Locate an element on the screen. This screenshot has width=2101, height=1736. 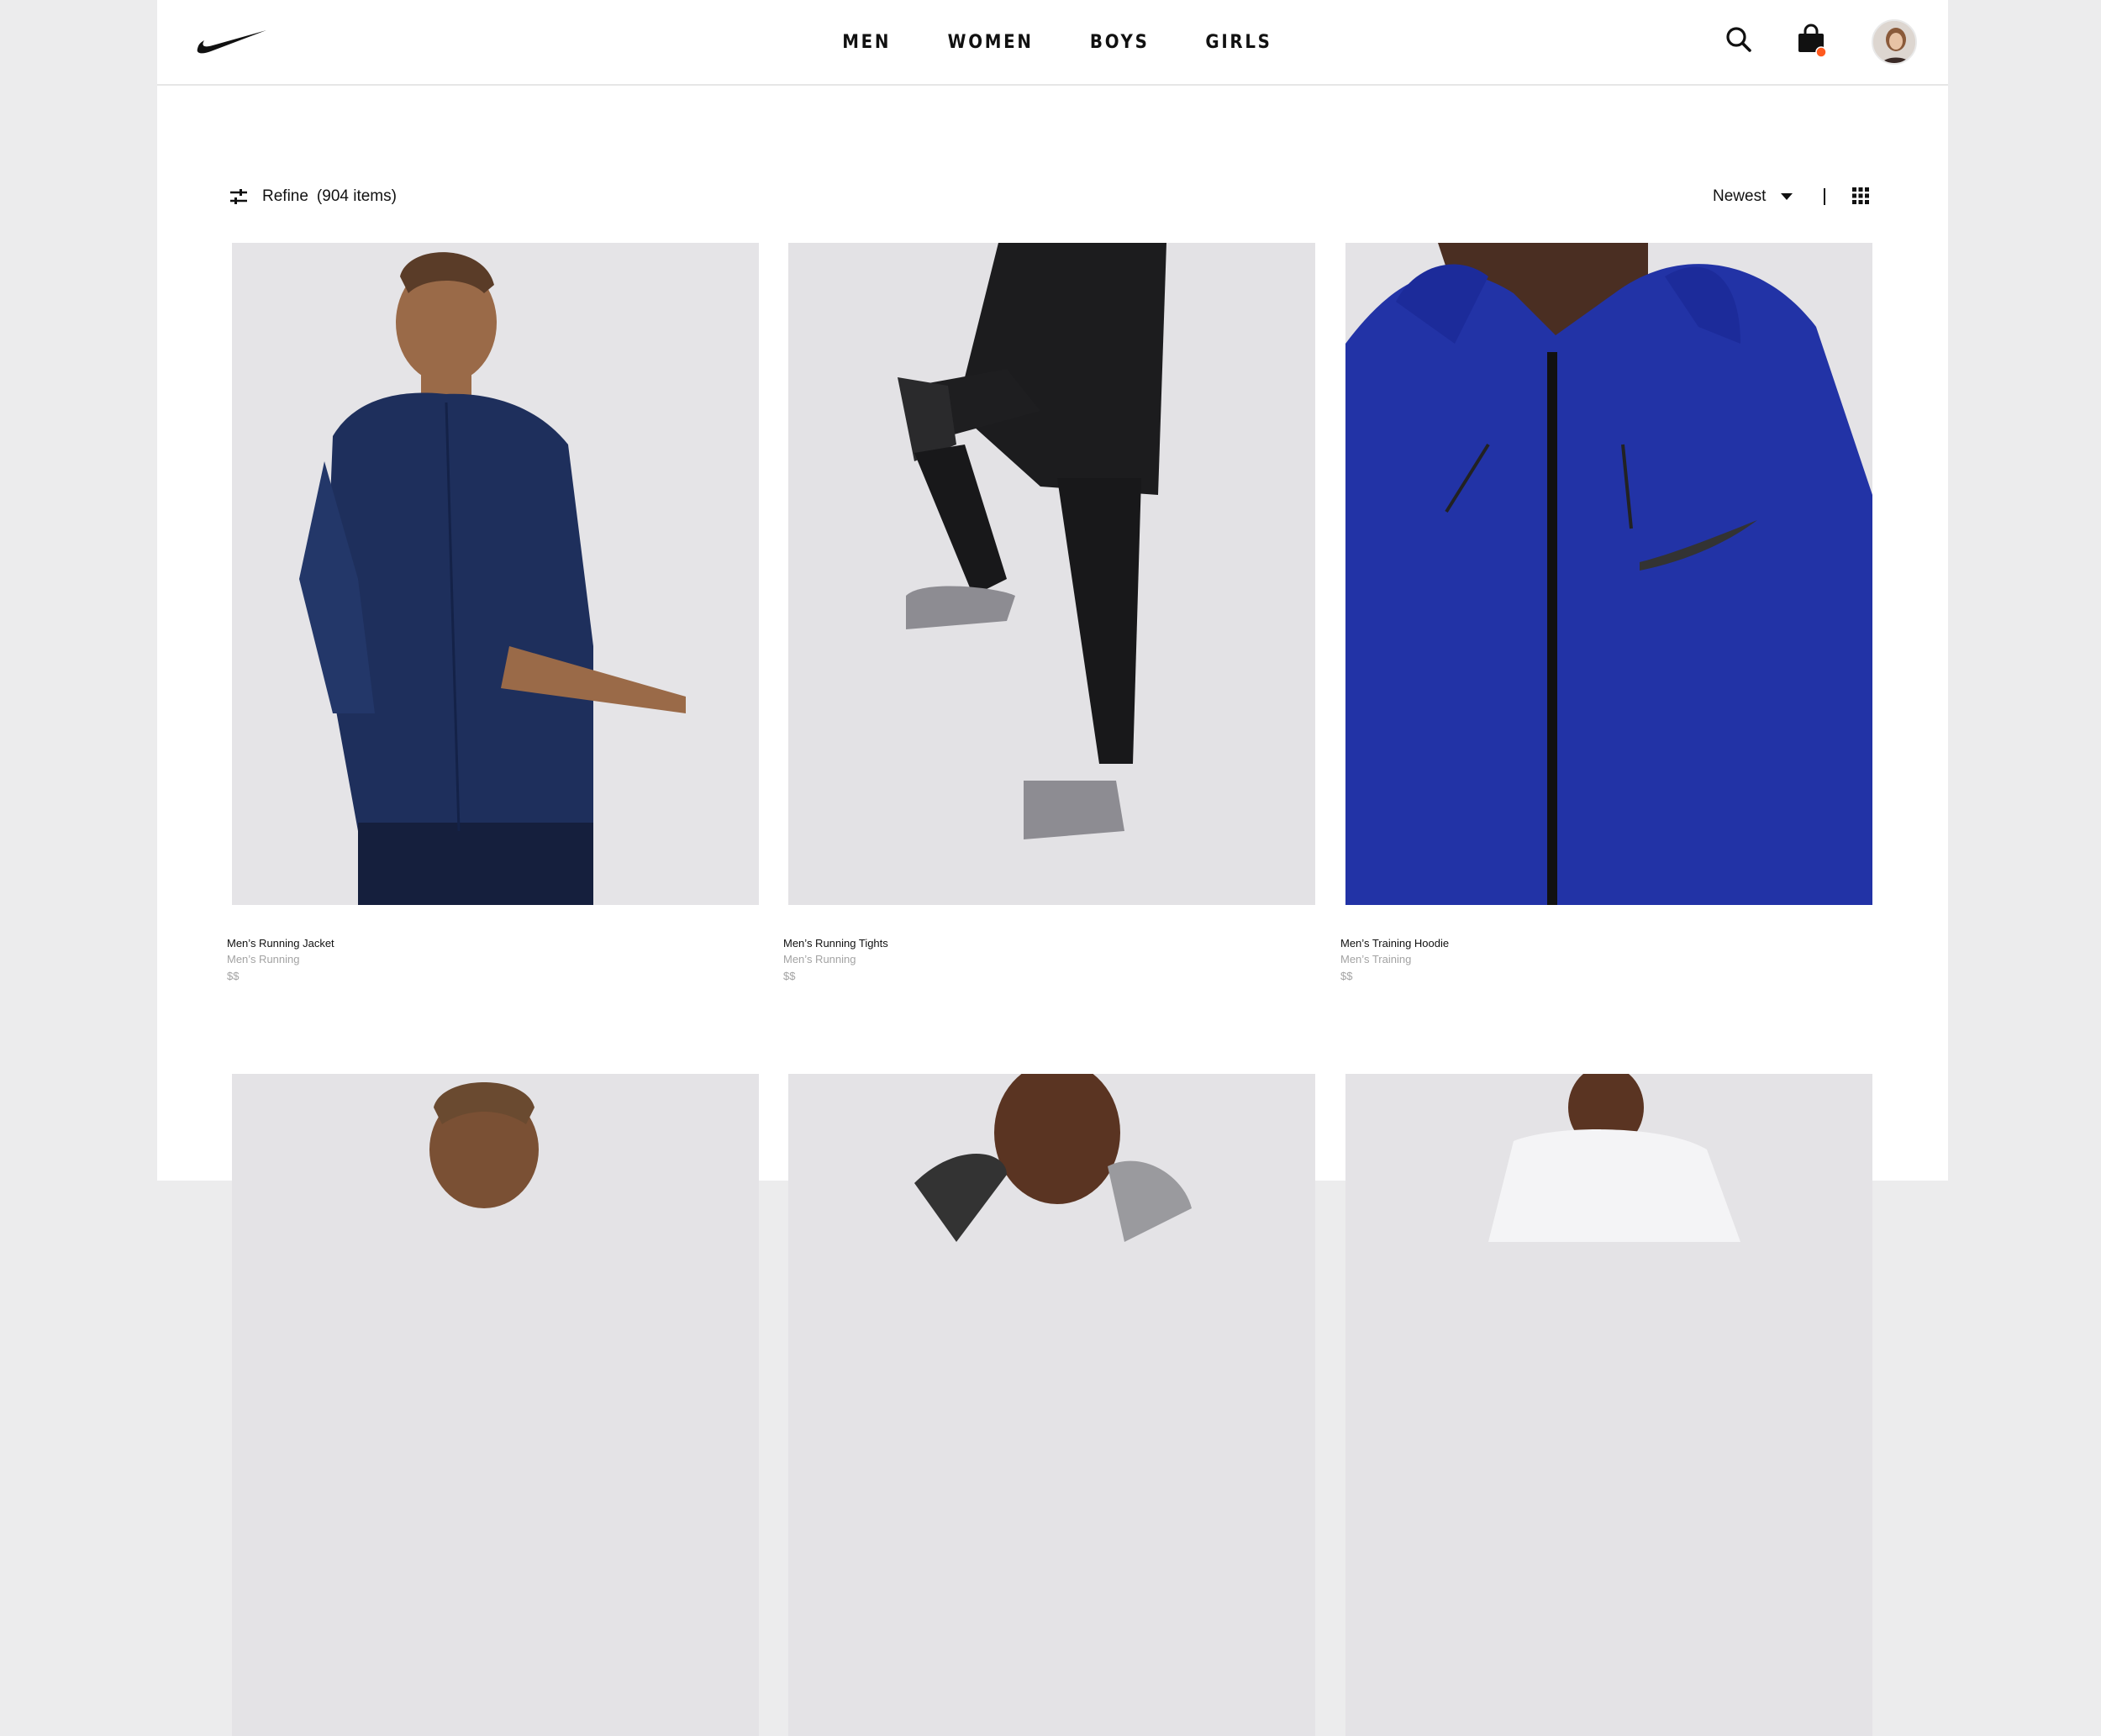
product-category: Men’s Training is located at coordinates (1376, 959).